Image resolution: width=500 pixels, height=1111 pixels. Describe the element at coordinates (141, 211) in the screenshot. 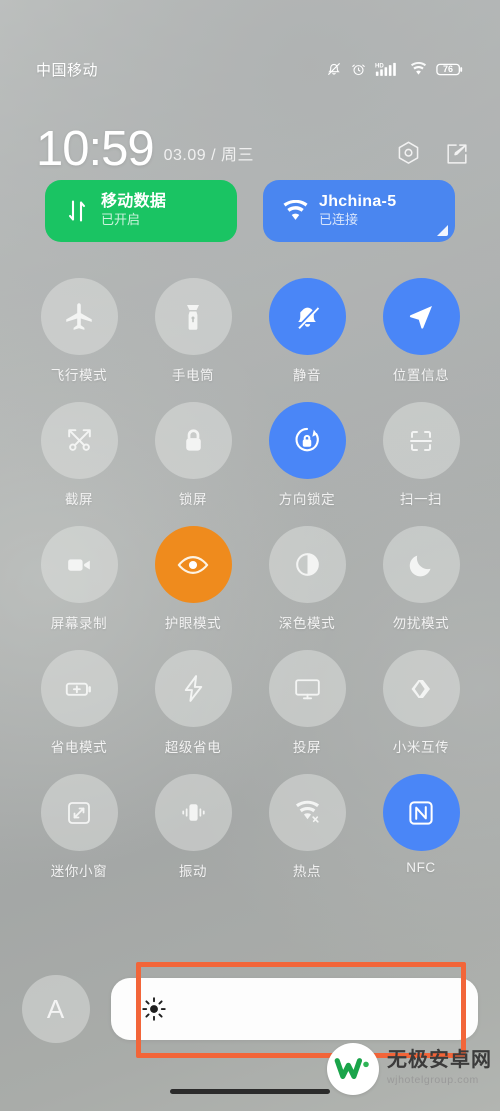

I see `mobile-data-card: 移动数据 已开启` at that location.